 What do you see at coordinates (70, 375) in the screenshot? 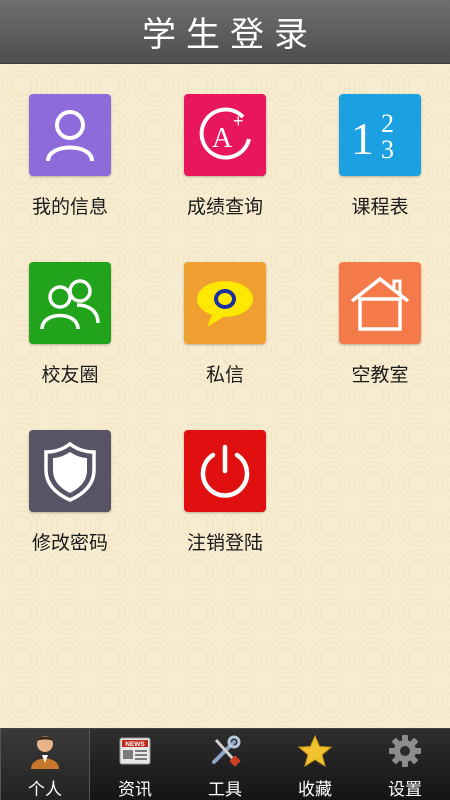
I see `tile-label: 校友圈` at bounding box center [70, 375].